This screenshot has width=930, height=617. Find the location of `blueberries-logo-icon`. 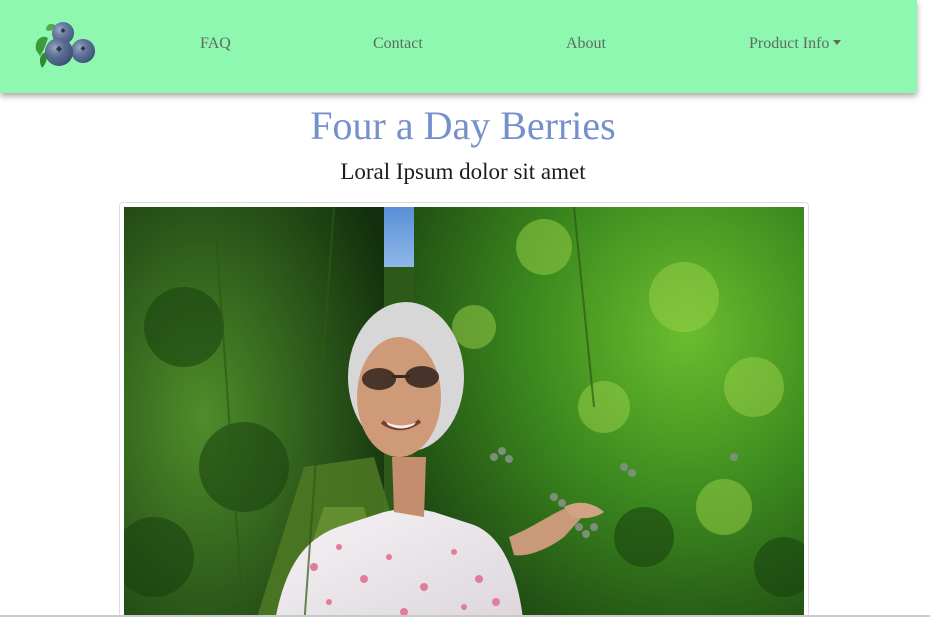

blueberries-logo-icon is located at coordinates (65, 46).